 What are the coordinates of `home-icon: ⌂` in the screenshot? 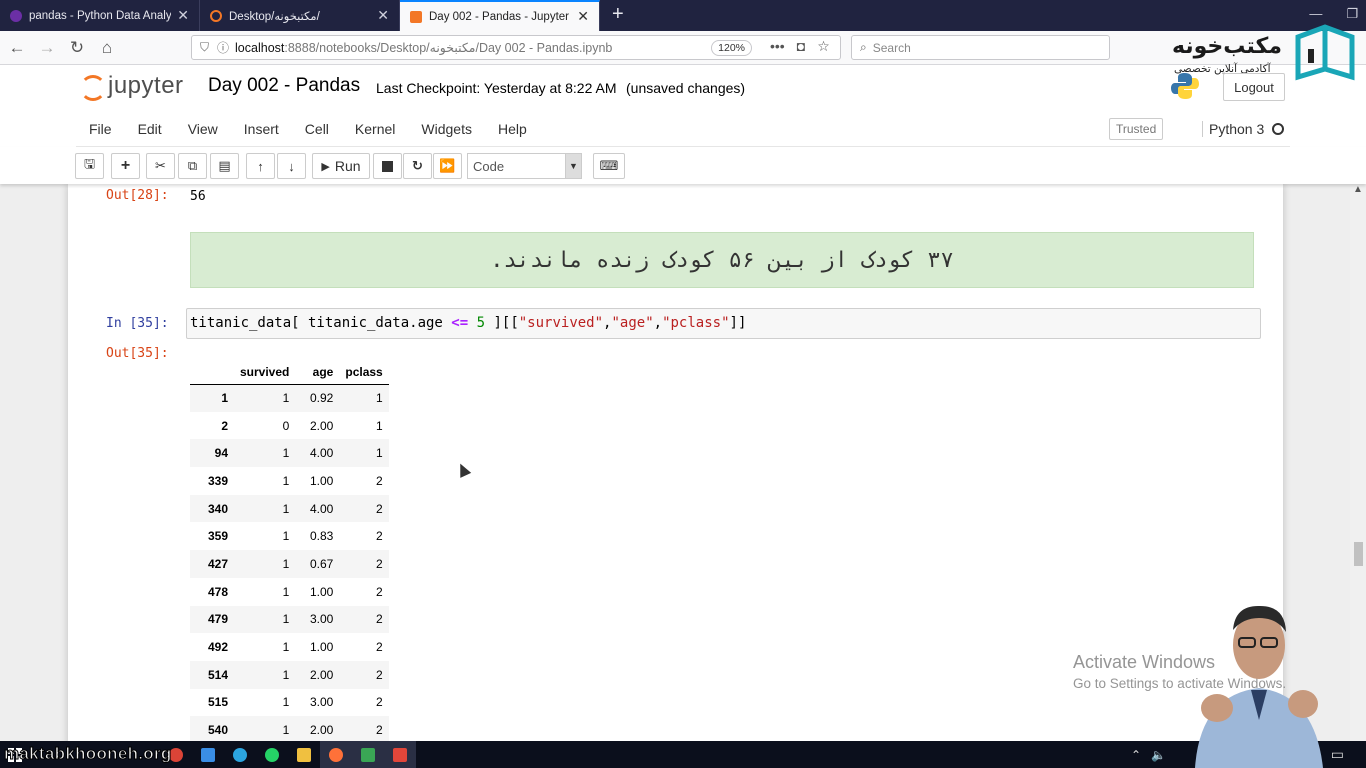 It's located at (107, 48).